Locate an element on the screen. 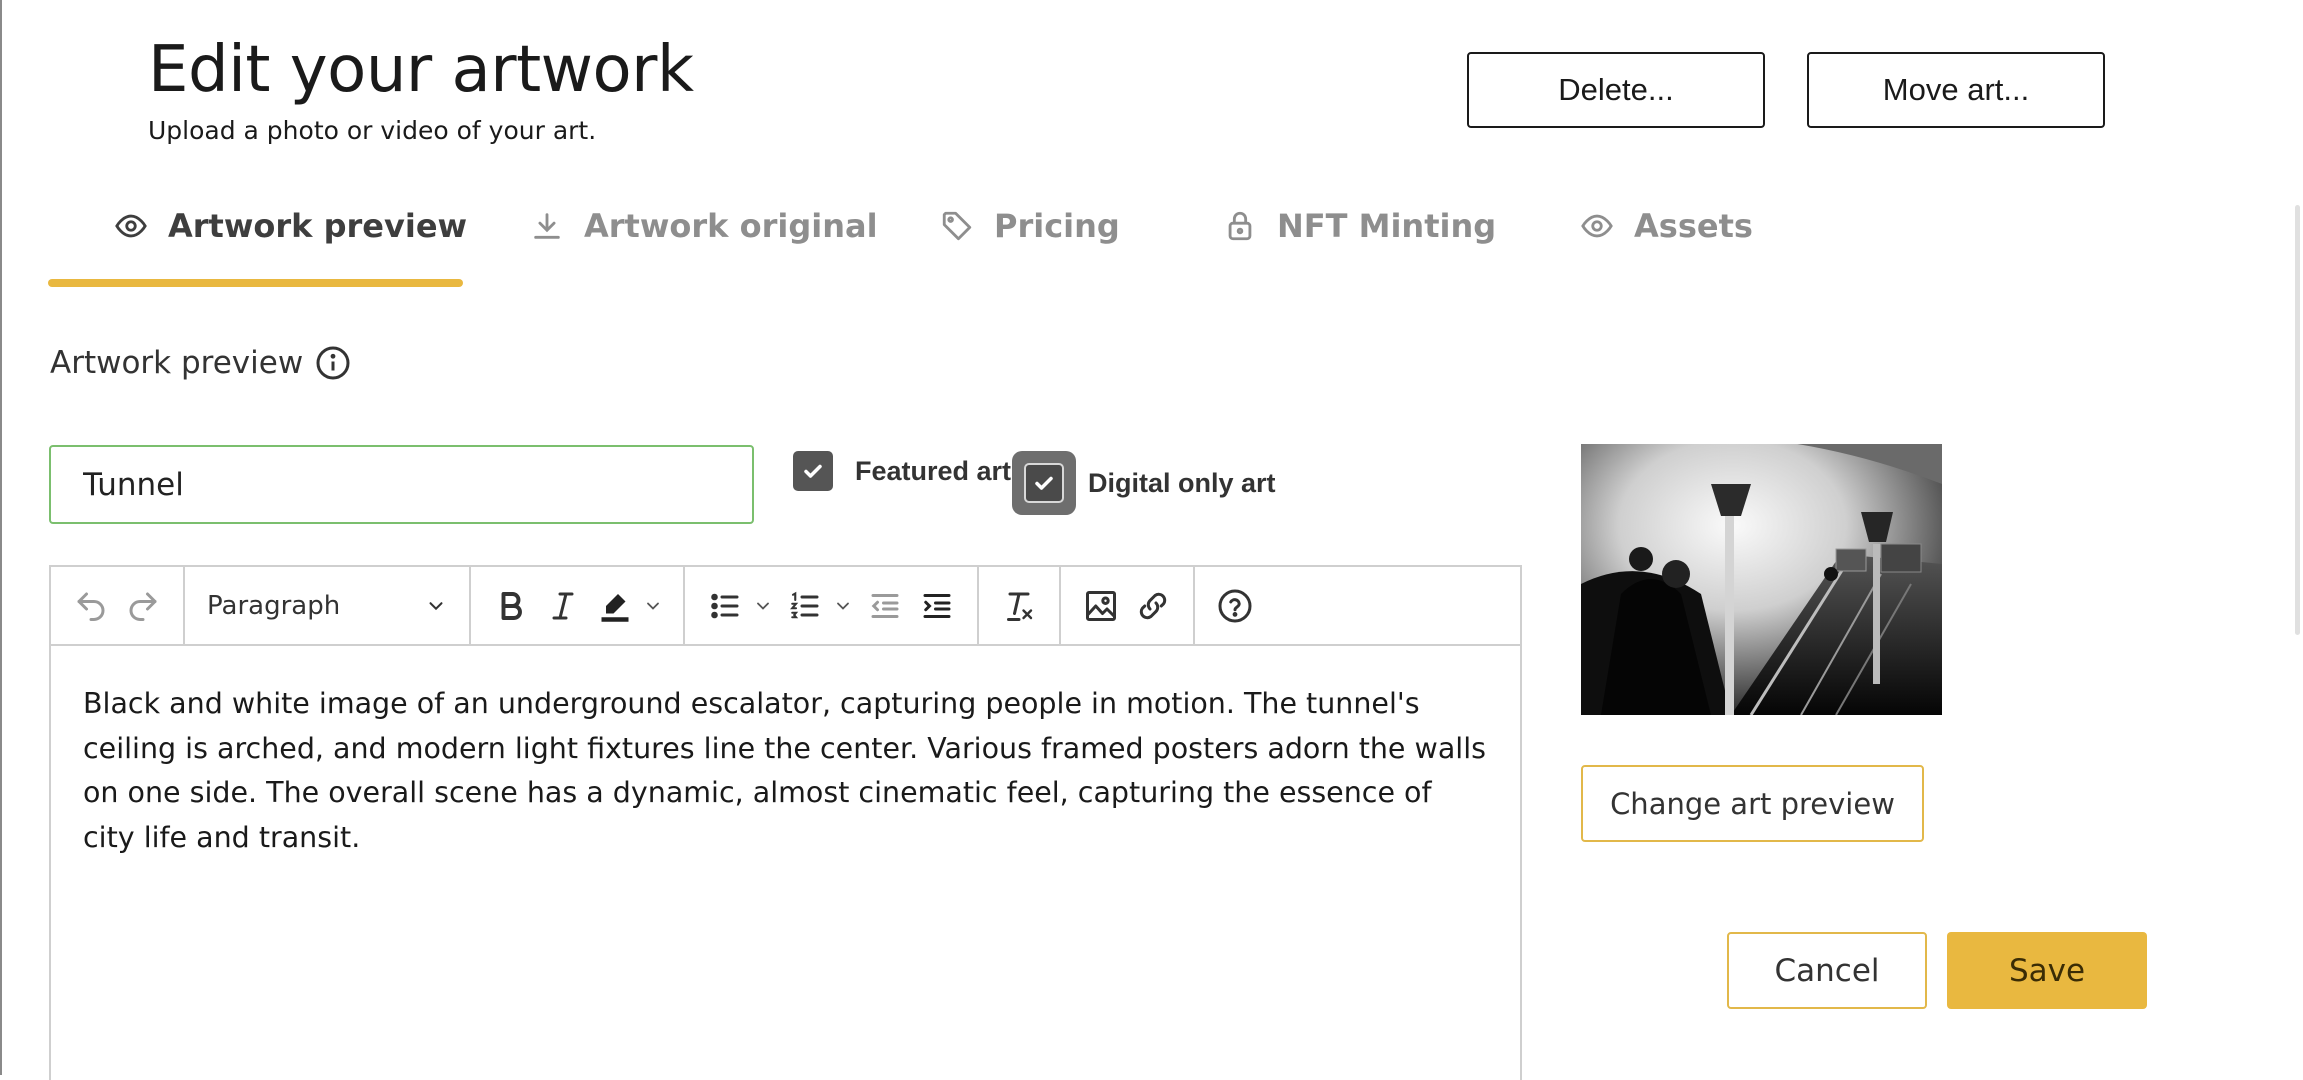 The image size is (2303, 1080). highlight-icon is located at coordinates (615, 607).